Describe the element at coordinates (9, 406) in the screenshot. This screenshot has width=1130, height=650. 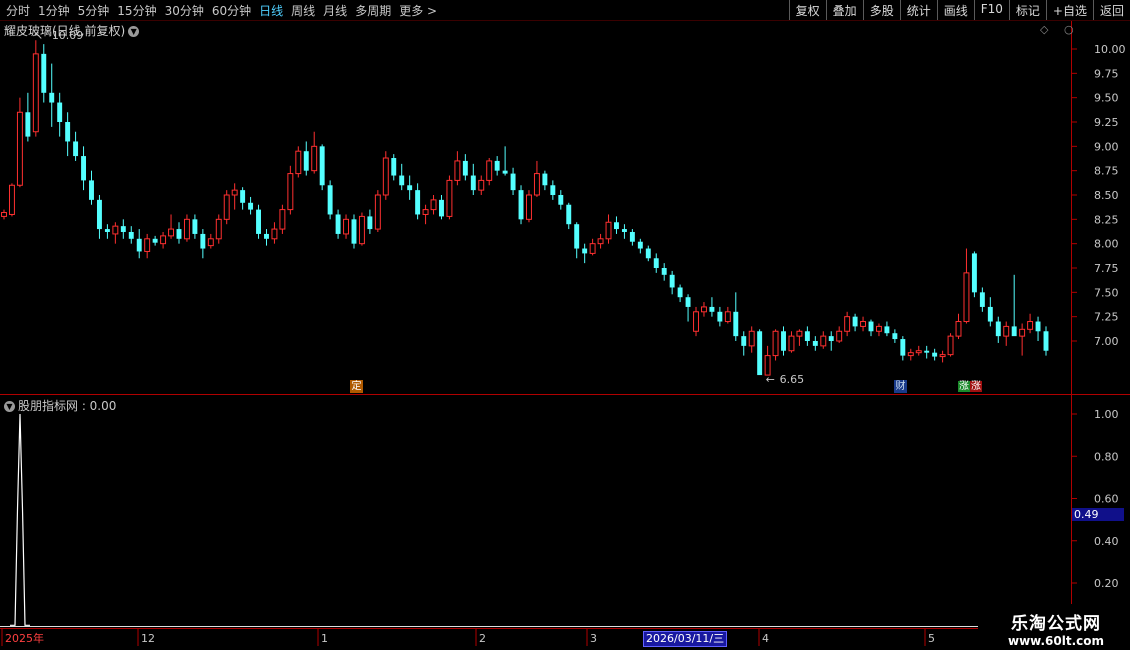
I see `indicator-dropdown-icon: ▼` at that location.